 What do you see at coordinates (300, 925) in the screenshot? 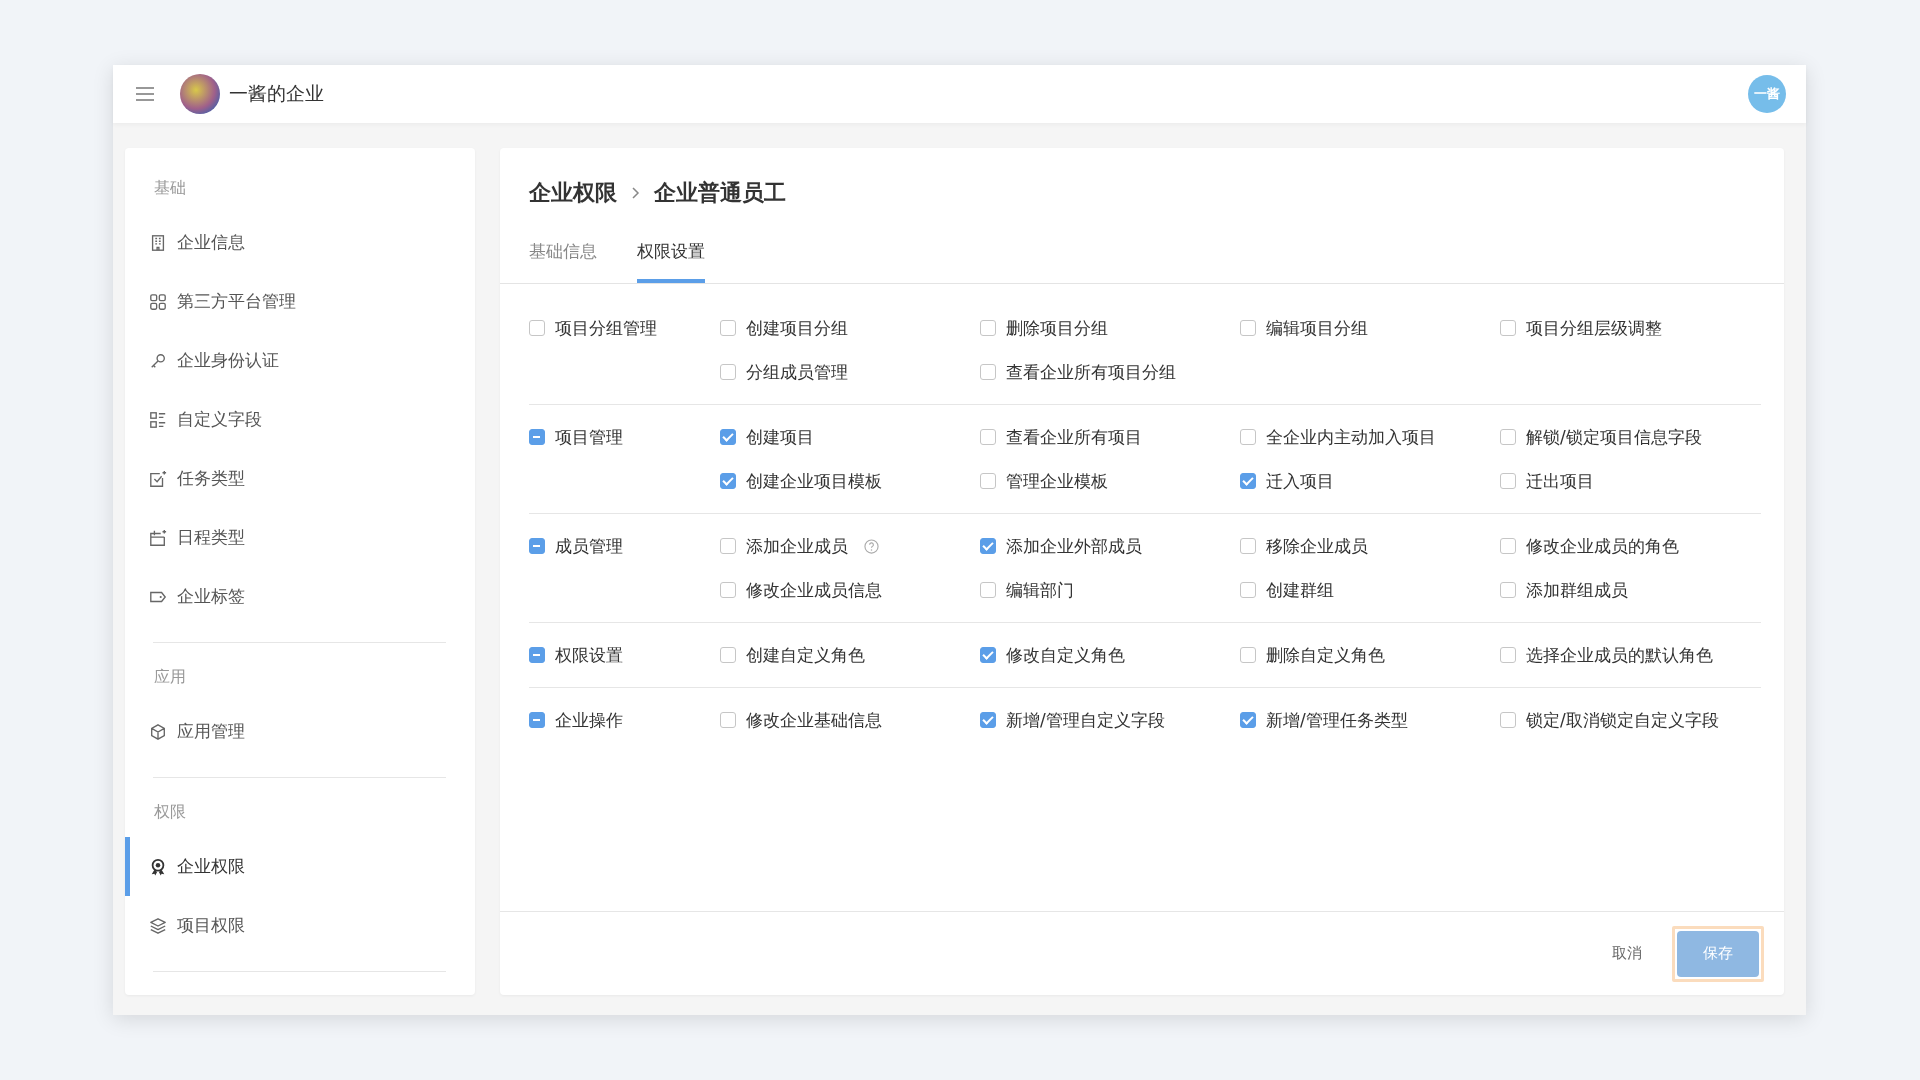
I see `sidebar-item: 项目权限` at bounding box center [300, 925].